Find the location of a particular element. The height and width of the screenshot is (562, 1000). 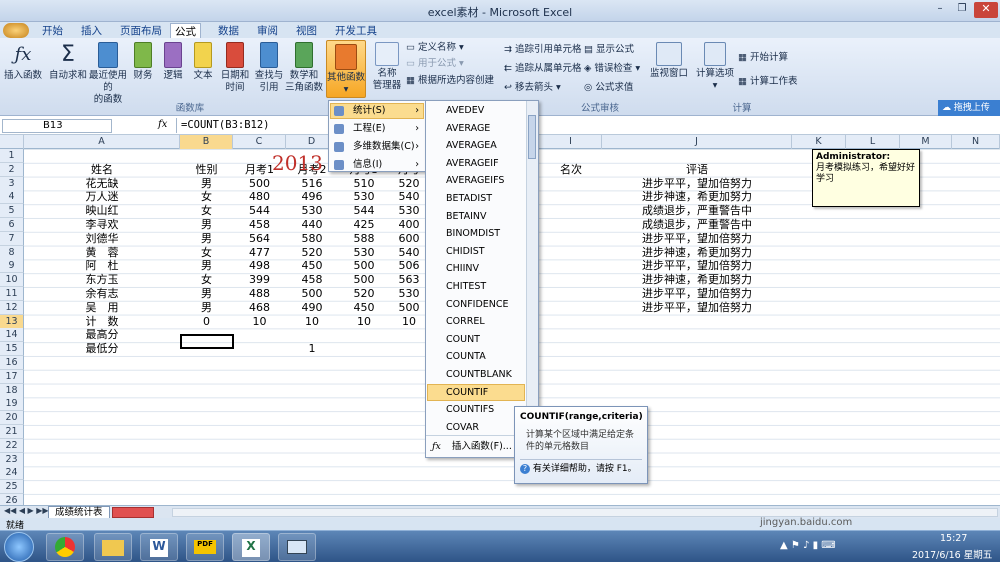

menu-item-information: 信息(I) › is located at coordinates (377, 165).